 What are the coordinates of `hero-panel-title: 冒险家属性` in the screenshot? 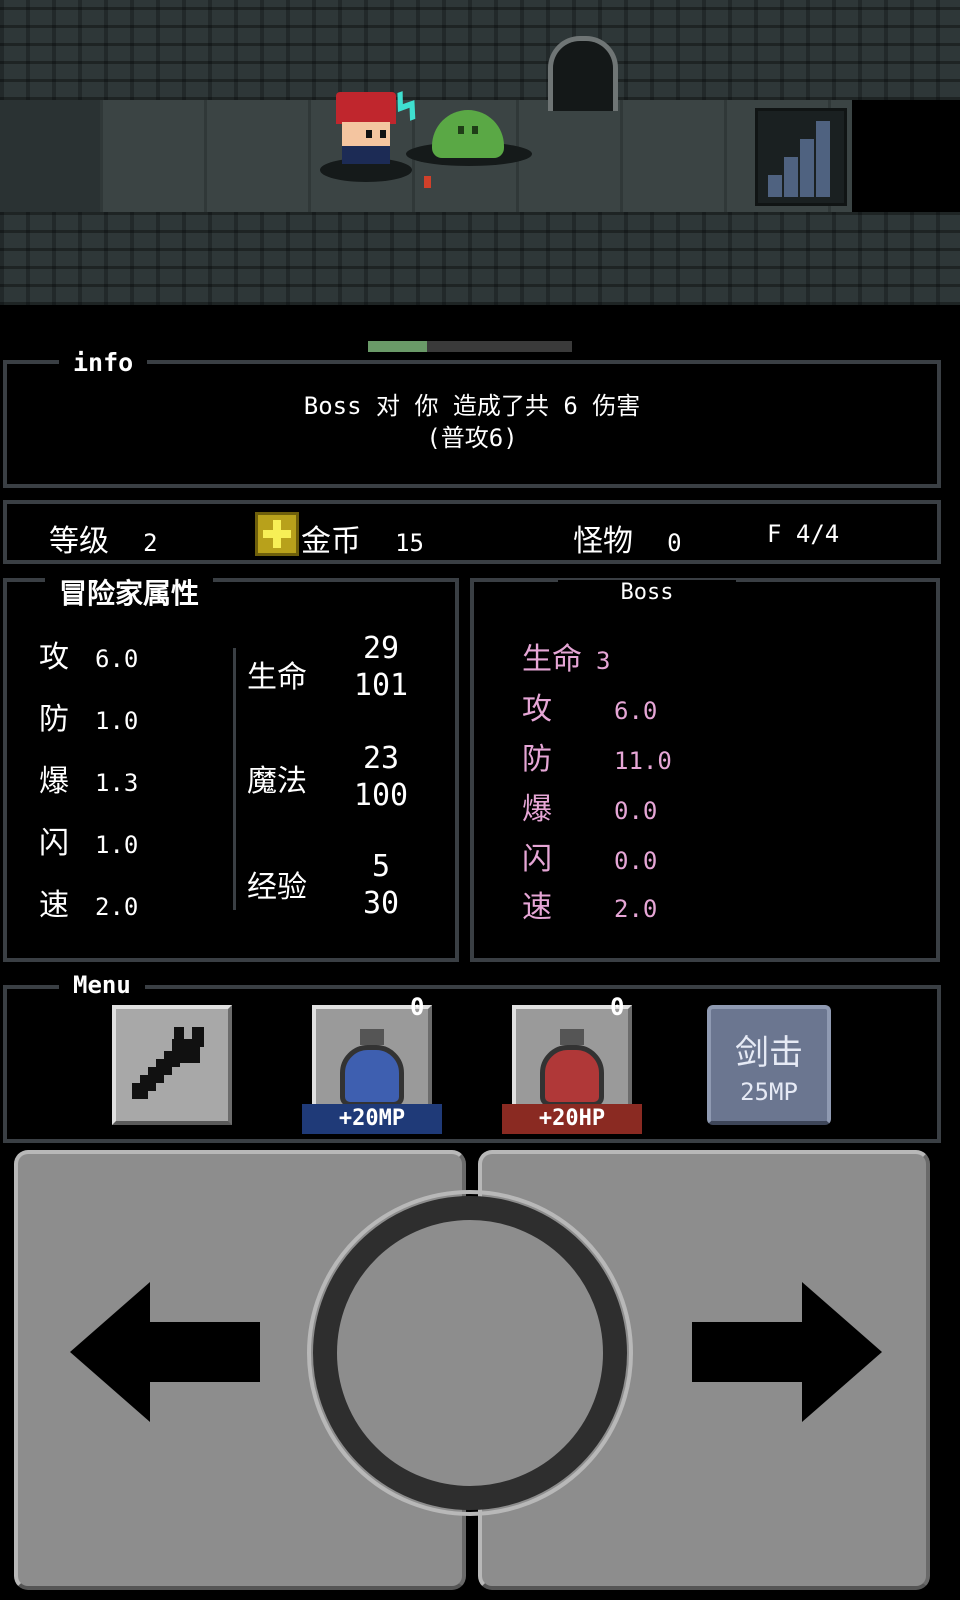 It's located at (129, 592).